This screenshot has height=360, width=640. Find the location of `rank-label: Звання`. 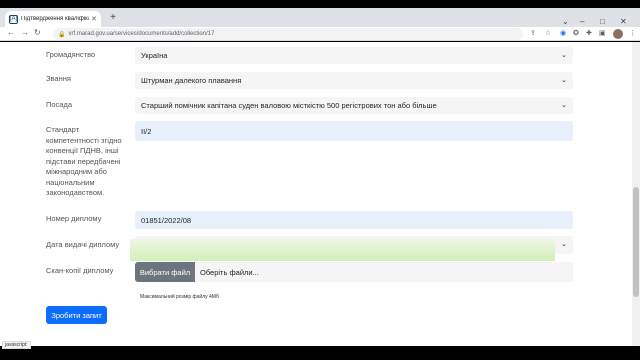

rank-label: Звання is located at coordinates (58, 78).